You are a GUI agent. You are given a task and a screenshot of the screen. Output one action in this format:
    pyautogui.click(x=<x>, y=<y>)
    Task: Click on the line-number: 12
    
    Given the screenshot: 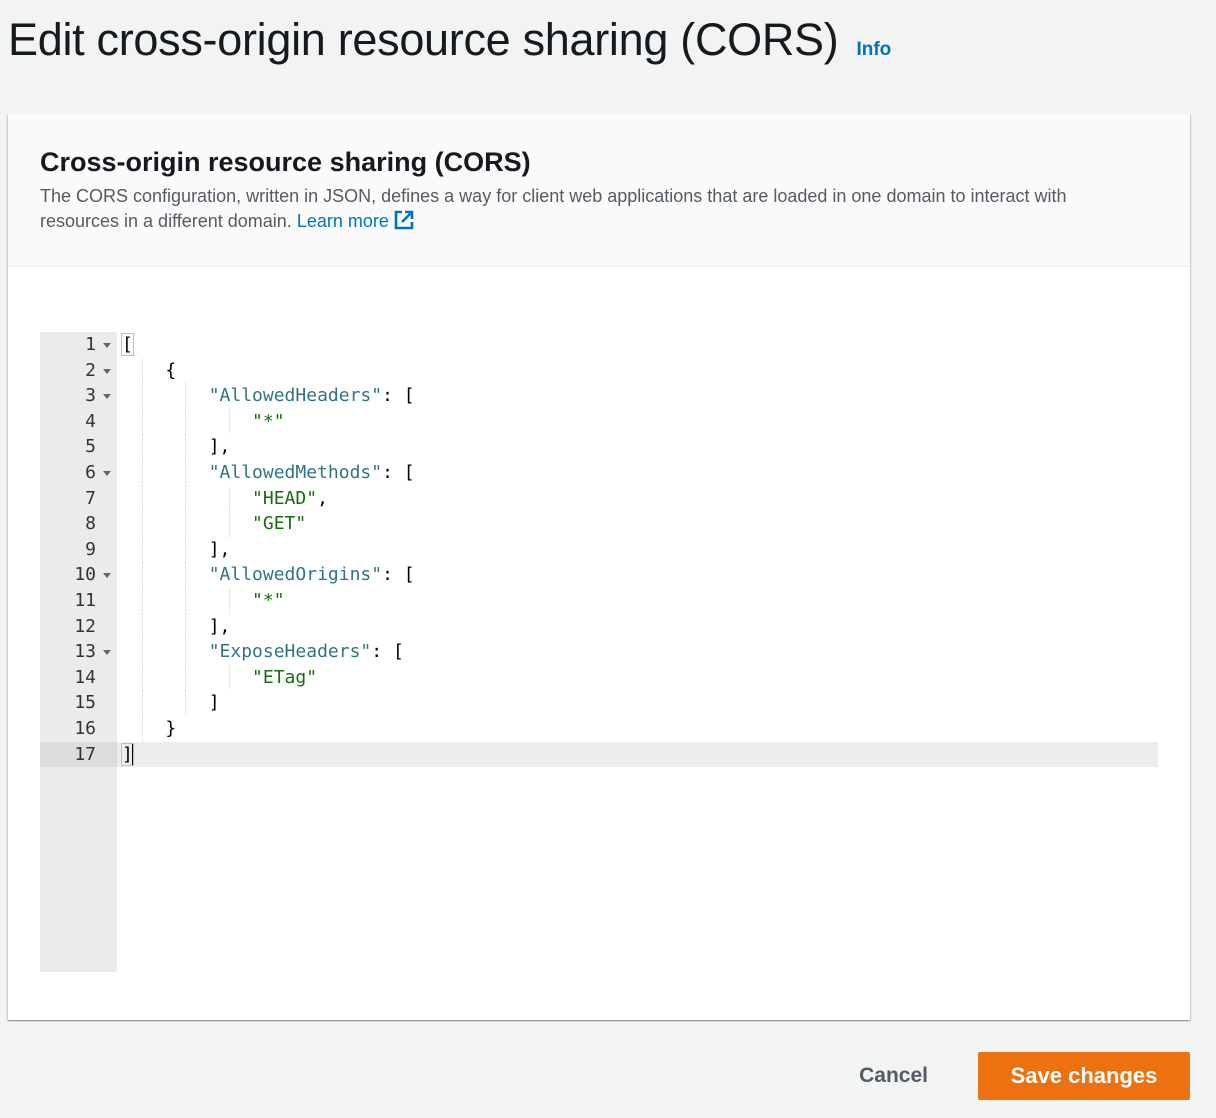 What is the action you would take?
    pyautogui.click(x=85, y=626)
    